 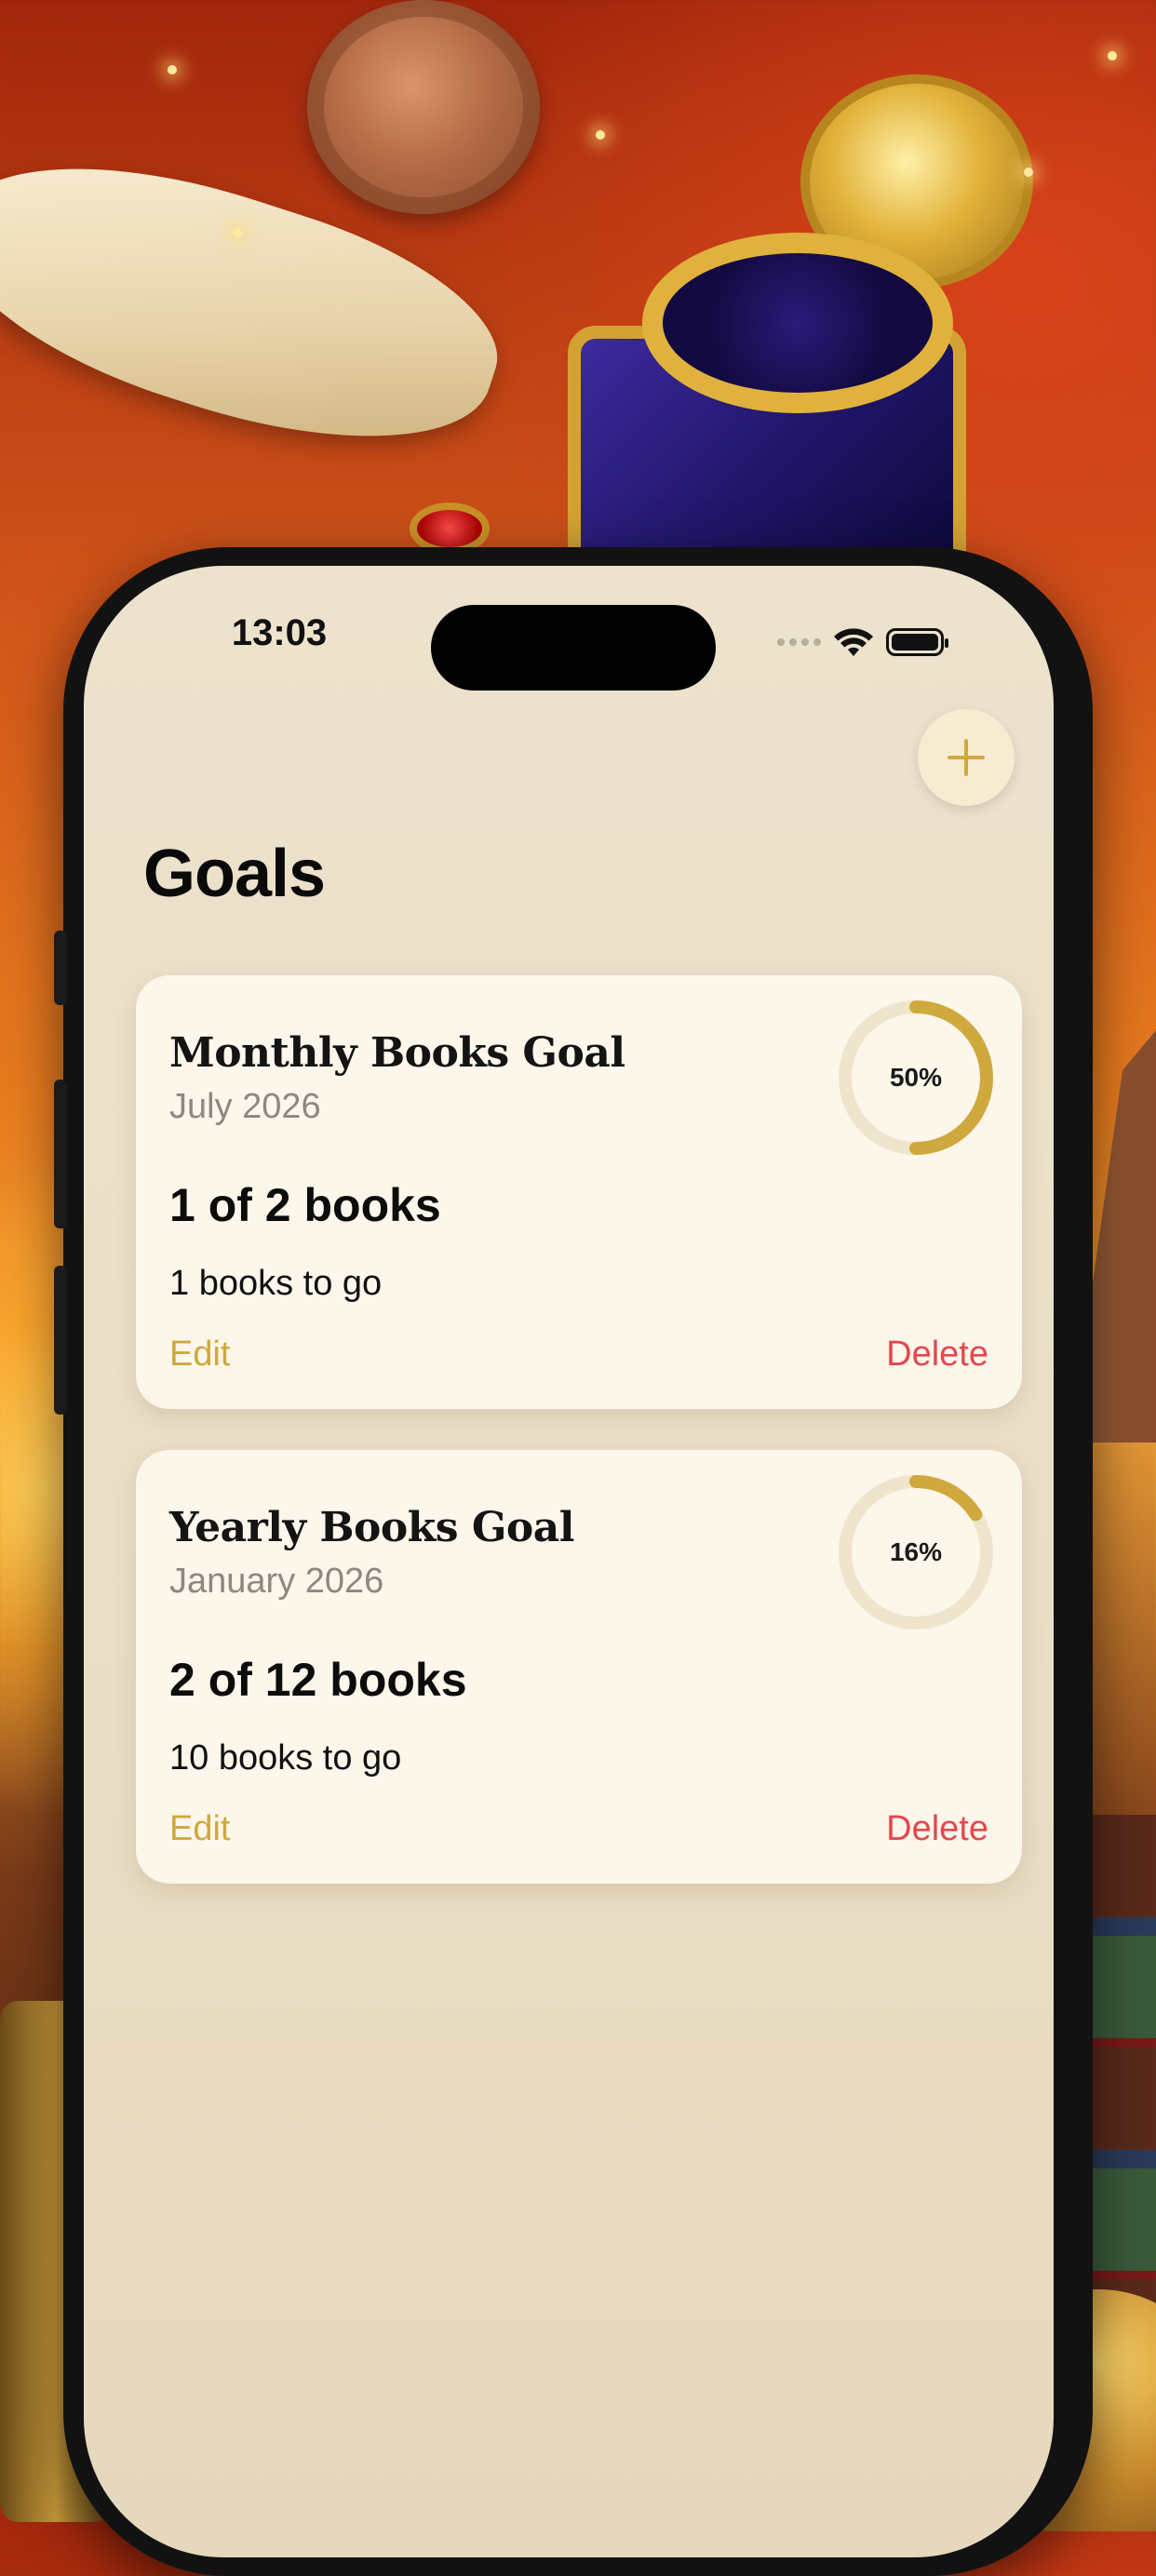 What do you see at coordinates (371, 1527) in the screenshot?
I see `goal-title: Yearly Books Goal` at bounding box center [371, 1527].